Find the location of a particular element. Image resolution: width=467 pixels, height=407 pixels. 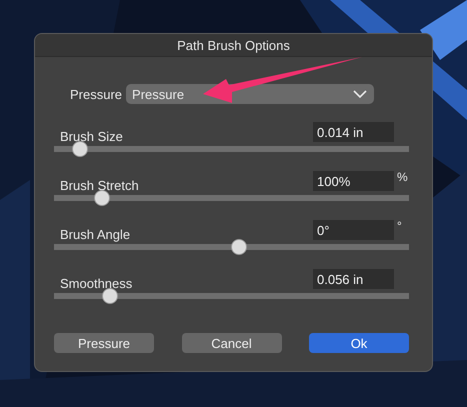

unit-label: ° is located at coordinates (399, 226).